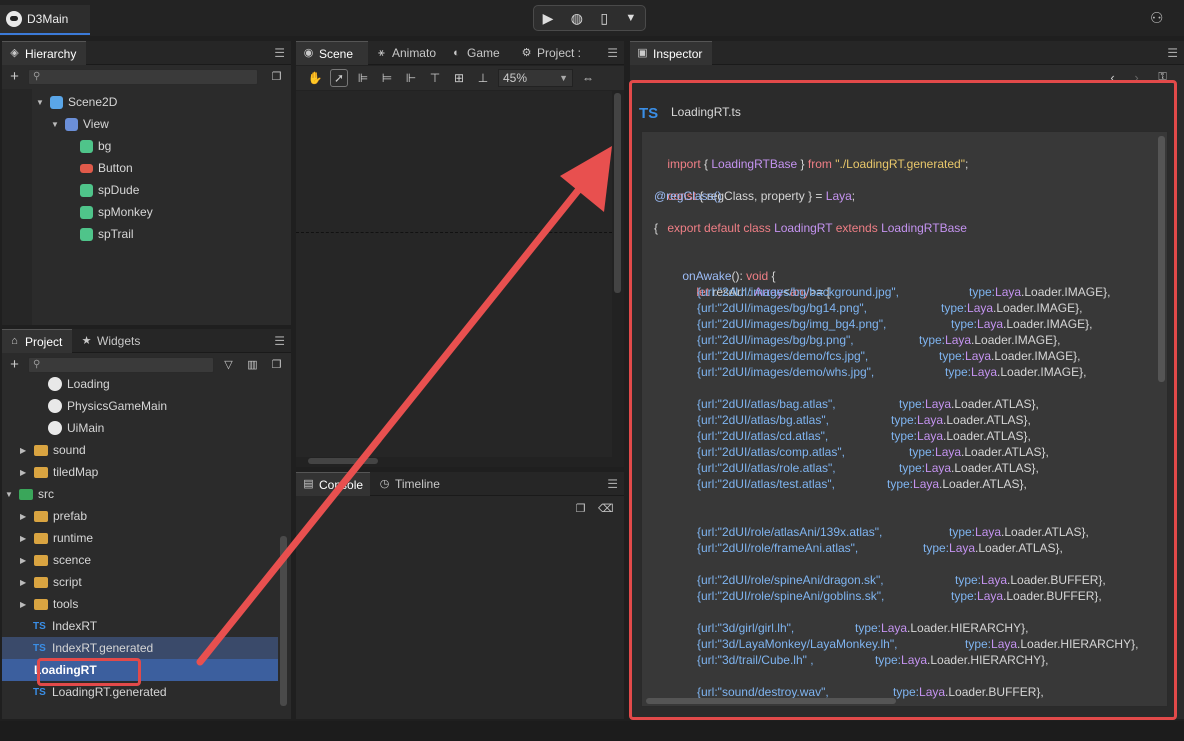 Image resolution: width=1184 pixels, height=741 pixels. What do you see at coordinates (76, 428) in the screenshot?
I see `tree-item-uimain: UiMain` at bounding box center [76, 428].